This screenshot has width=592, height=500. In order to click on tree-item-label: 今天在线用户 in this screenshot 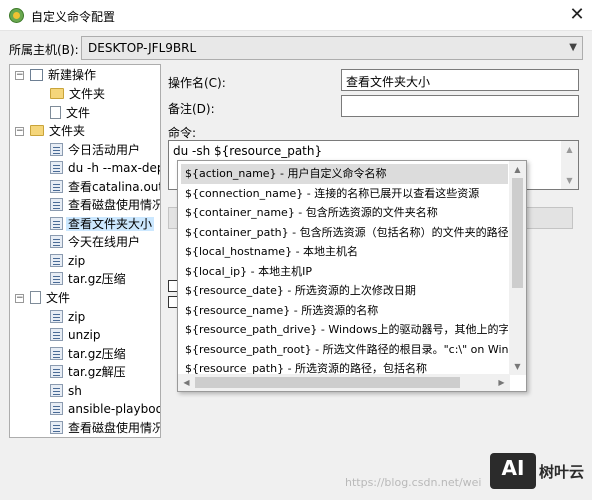, I will do `click(104, 242)`.